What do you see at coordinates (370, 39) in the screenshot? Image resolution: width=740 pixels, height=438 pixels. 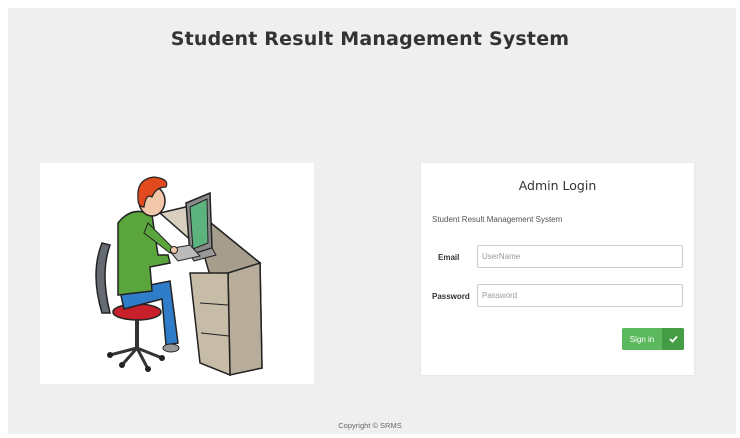 I see `page-title: Student Result Management System` at bounding box center [370, 39].